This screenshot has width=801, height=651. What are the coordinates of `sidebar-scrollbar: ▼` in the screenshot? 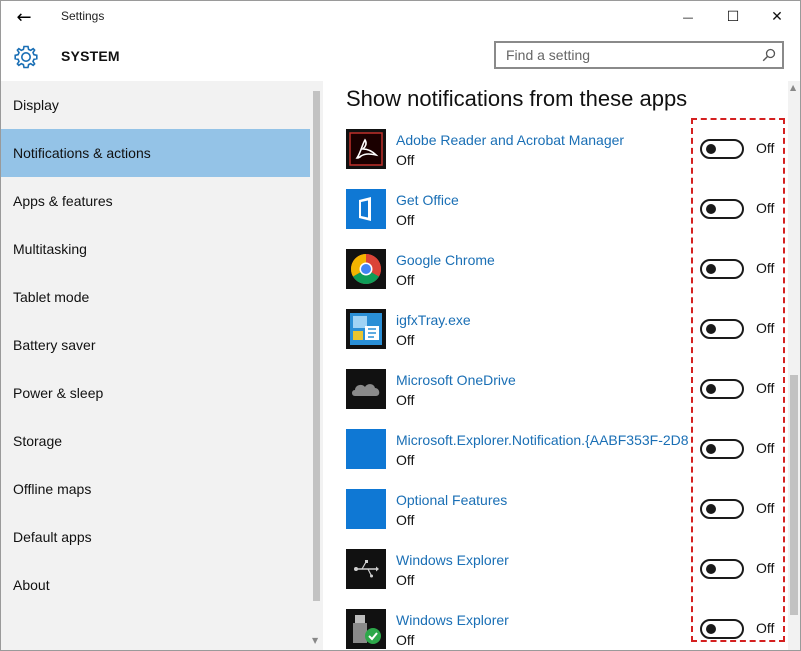 It's located at (316, 365).